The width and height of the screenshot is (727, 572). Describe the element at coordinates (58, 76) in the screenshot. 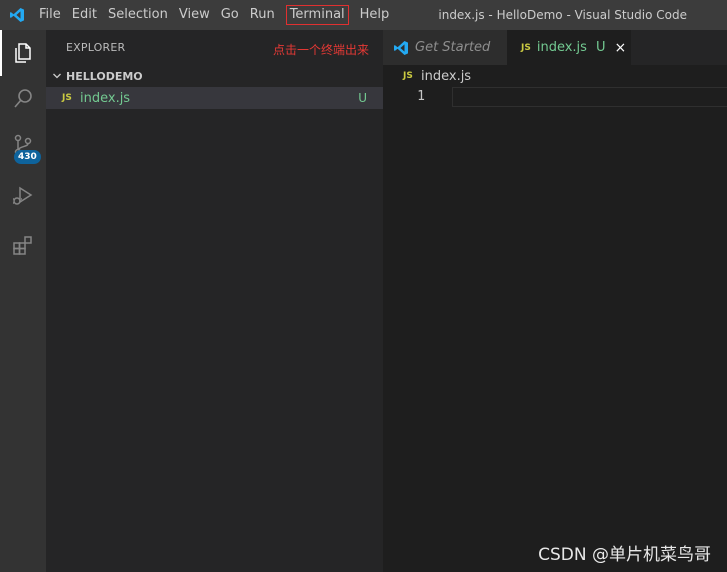

I see `chevron-down-icon` at that location.